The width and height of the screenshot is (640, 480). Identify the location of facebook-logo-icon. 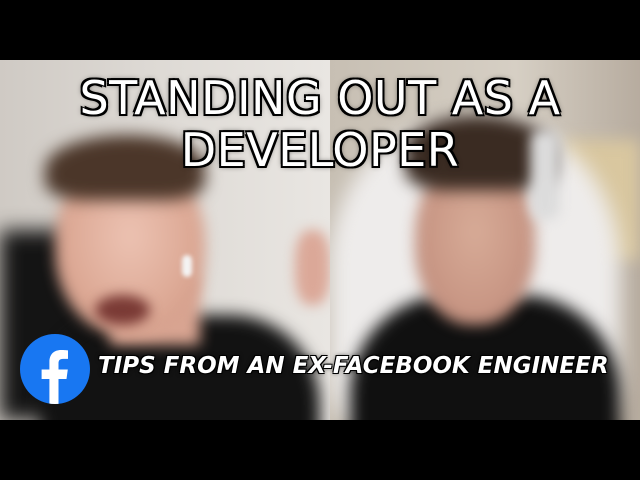
(55, 369).